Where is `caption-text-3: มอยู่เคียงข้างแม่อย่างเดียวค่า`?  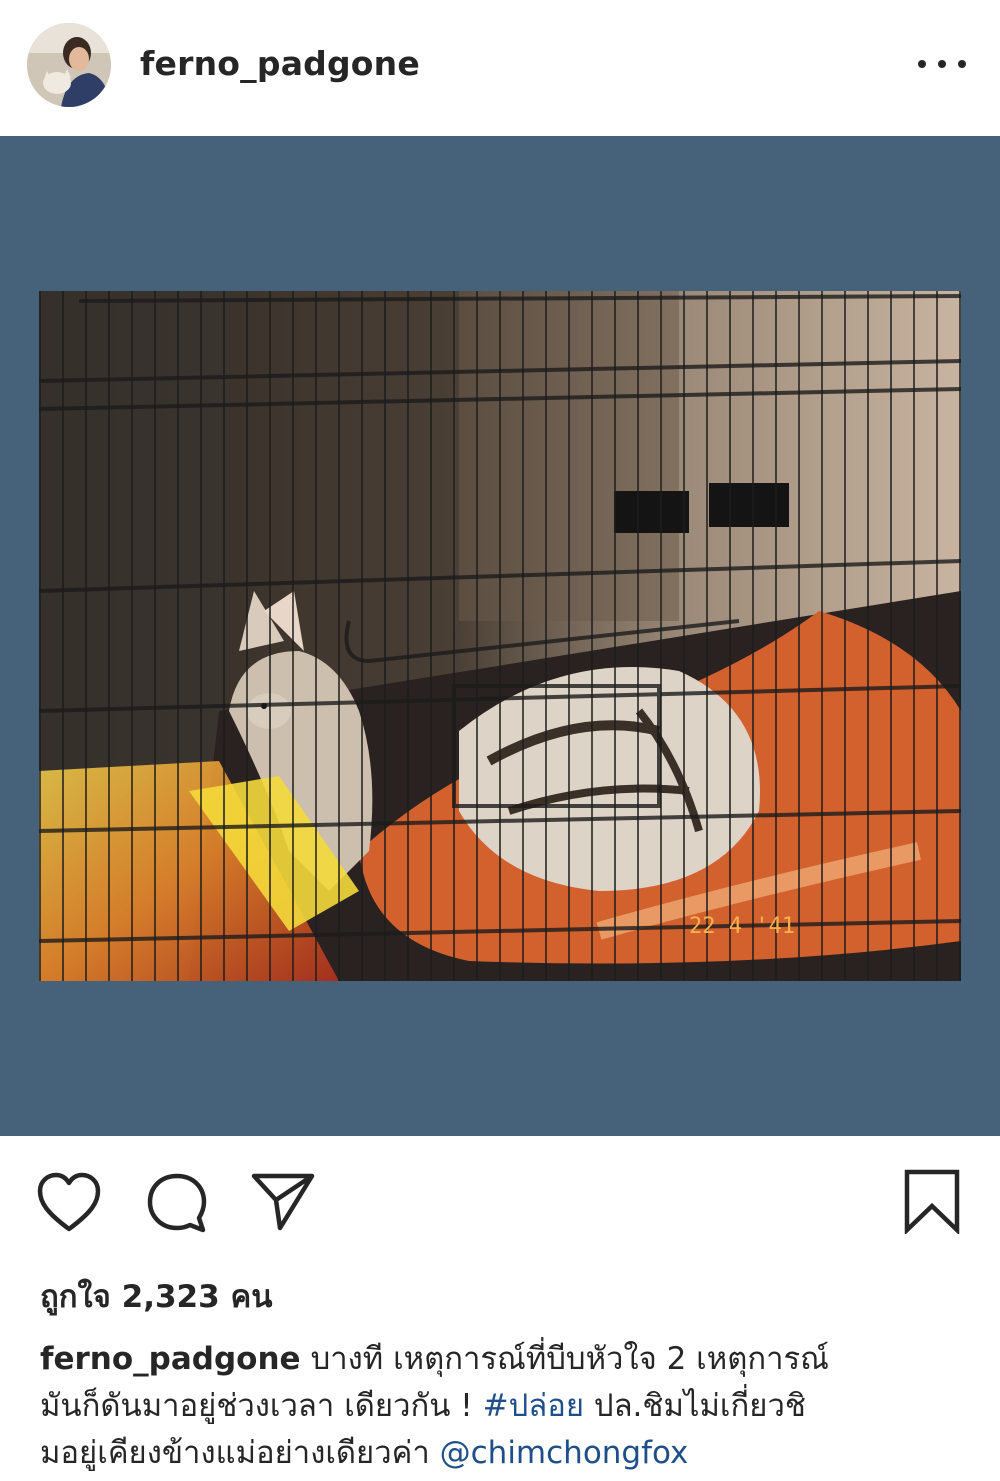 caption-text-3: มอยู่เคียงข้างแม่อย่างเดียวค่า is located at coordinates (240, 1453).